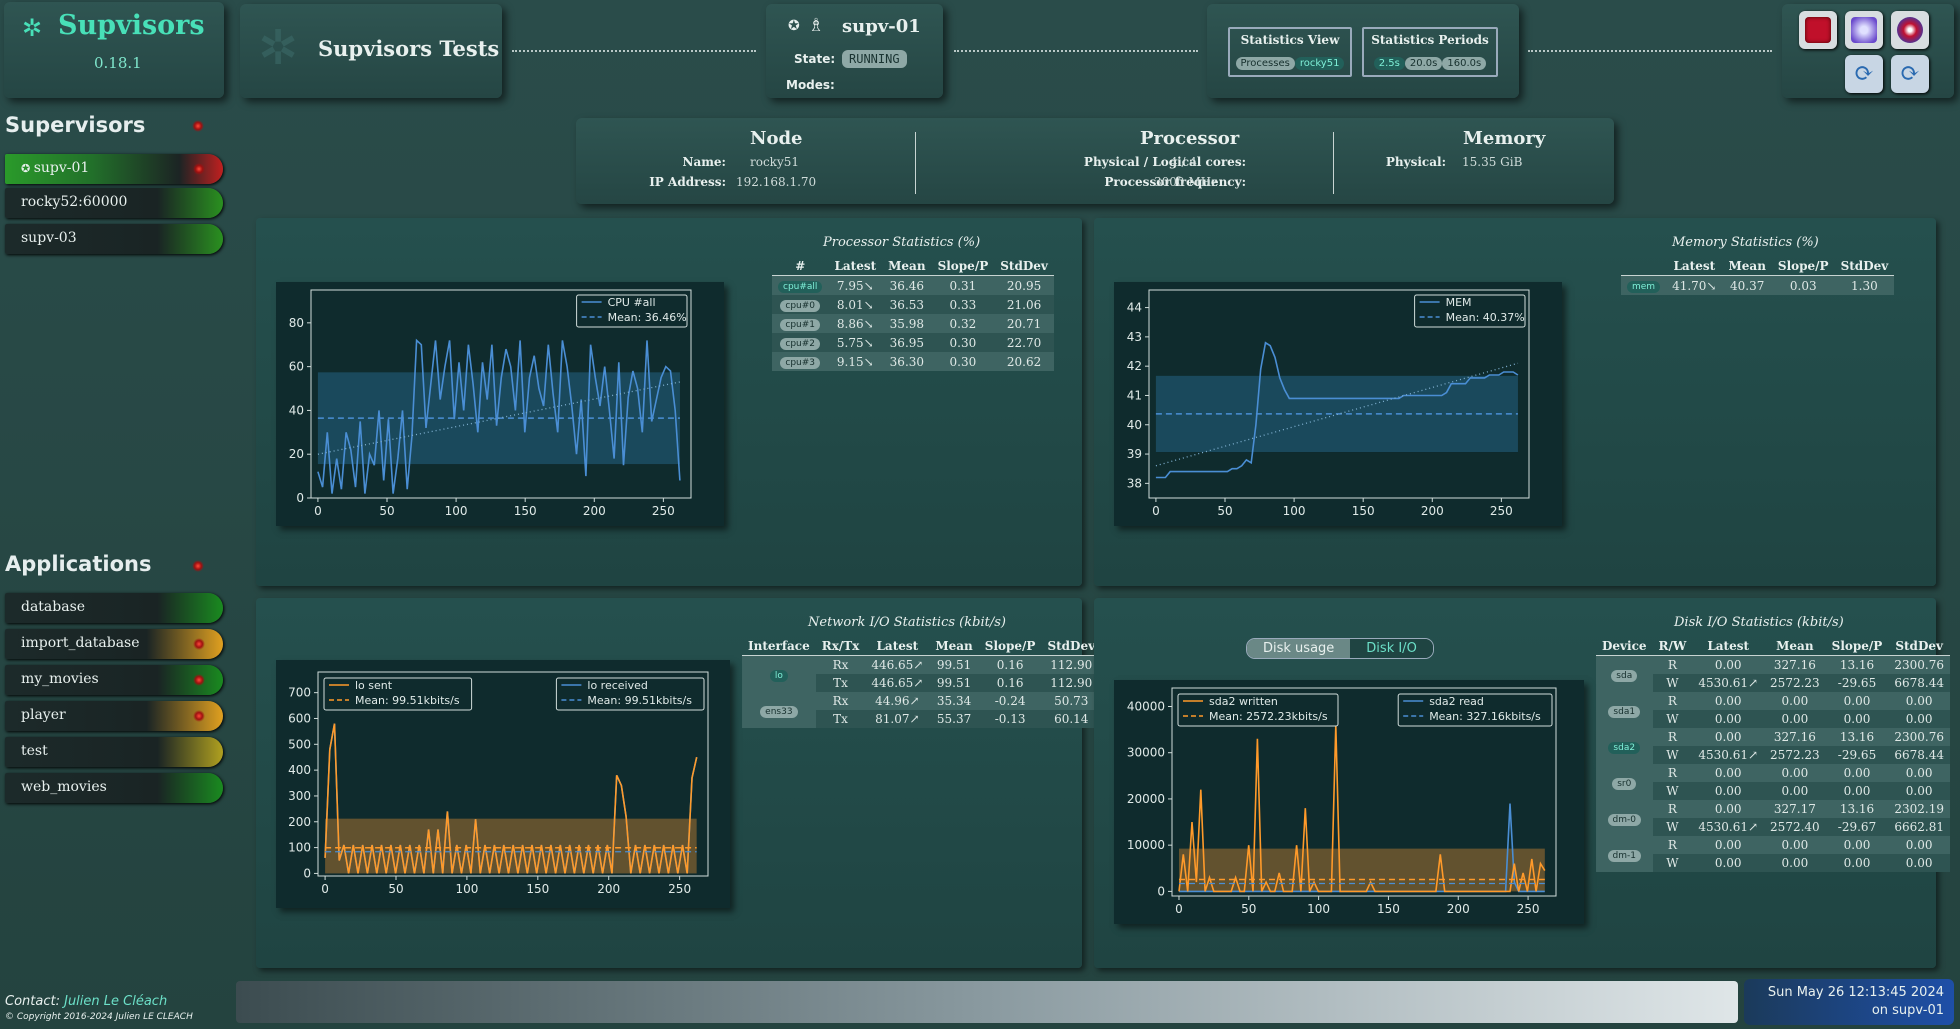 The image size is (1960, 1029). What do you see at coordinates (296, 410) in the screenshot?
I see `y-tick-label: 40` at bounding box center [296, 410].